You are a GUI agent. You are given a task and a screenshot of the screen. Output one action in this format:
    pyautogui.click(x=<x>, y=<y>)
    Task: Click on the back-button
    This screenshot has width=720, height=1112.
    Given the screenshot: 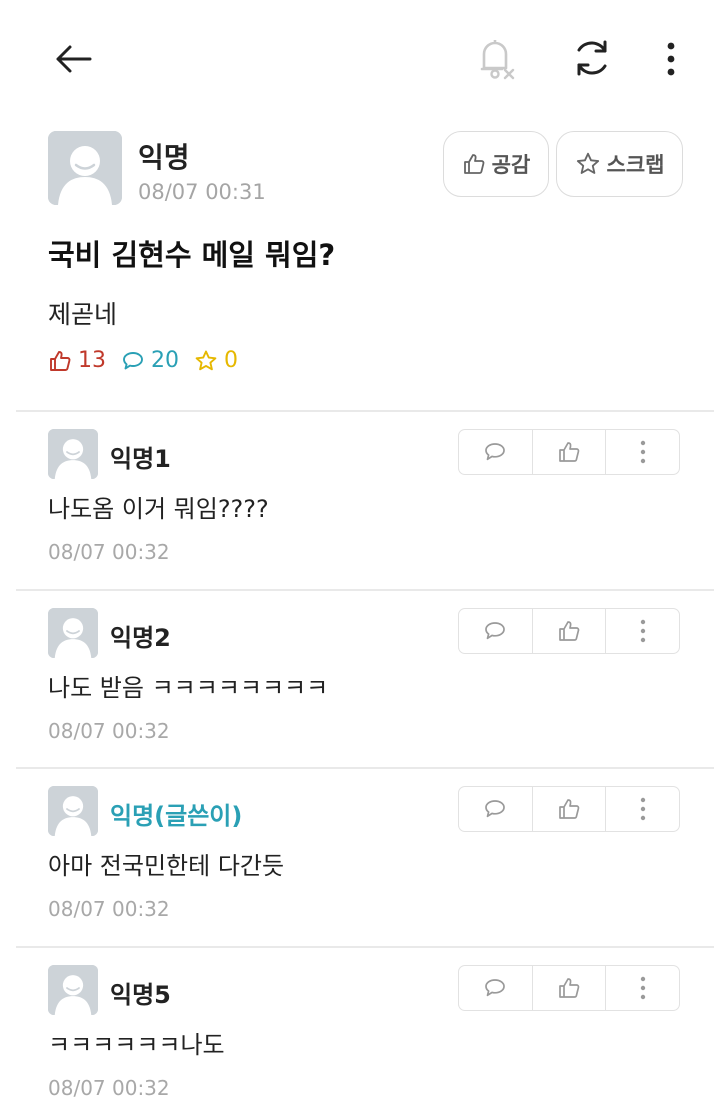 What is the action you would take?
    pyautogui.click(x=73, y=59)
    